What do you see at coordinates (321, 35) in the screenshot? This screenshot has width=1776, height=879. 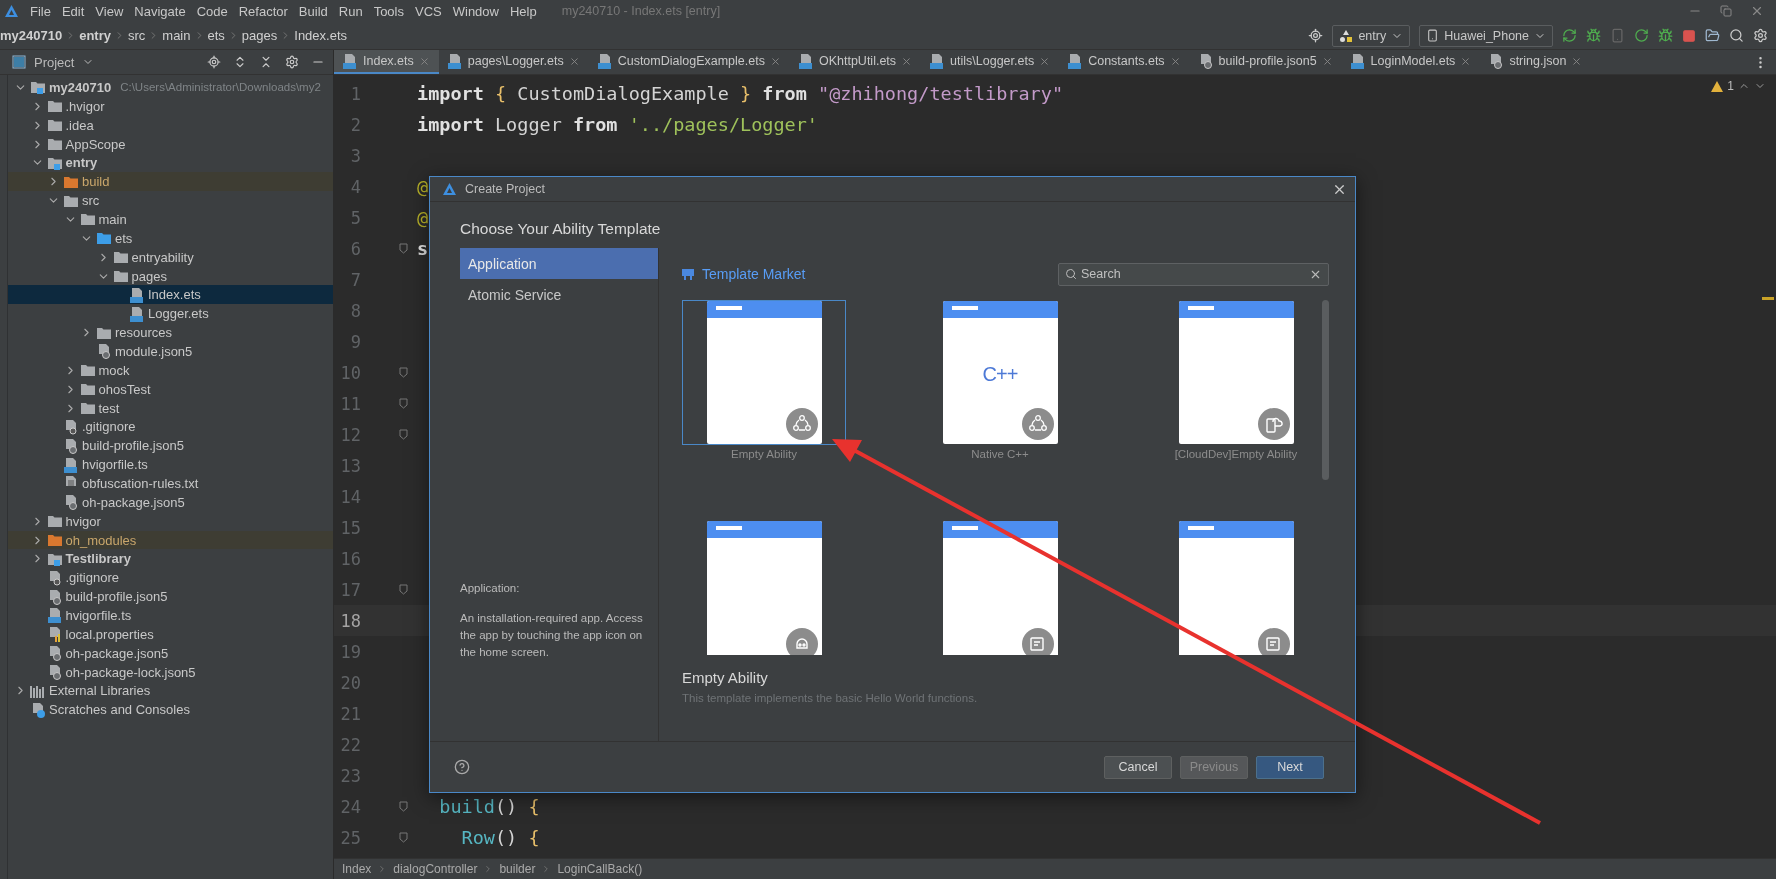 I see `breadcrumb-item: Index.ets` at bounding box center [321, 35].